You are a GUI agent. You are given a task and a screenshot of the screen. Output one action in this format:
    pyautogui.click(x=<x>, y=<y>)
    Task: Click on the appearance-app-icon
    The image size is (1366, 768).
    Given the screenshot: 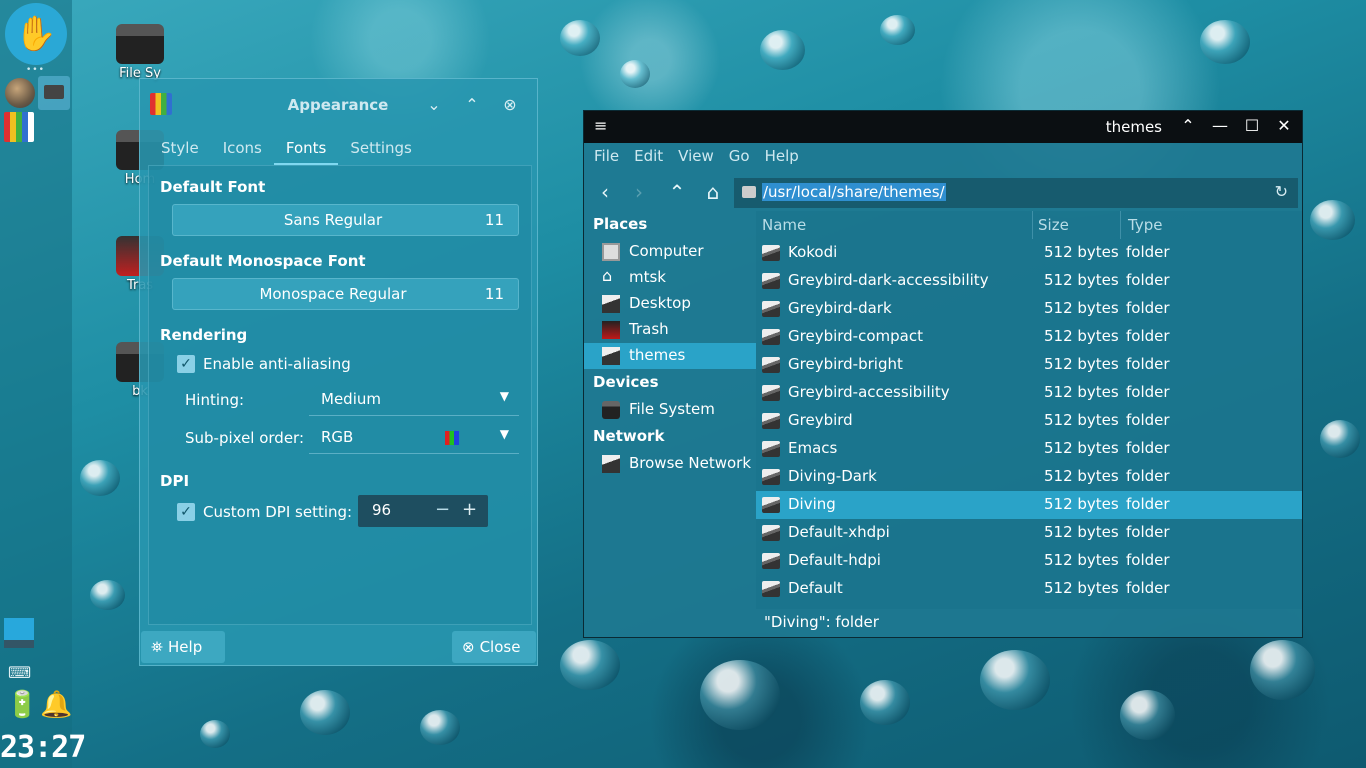 What is the action you would take?
    pyautogui.click(x=19, y=127)
    